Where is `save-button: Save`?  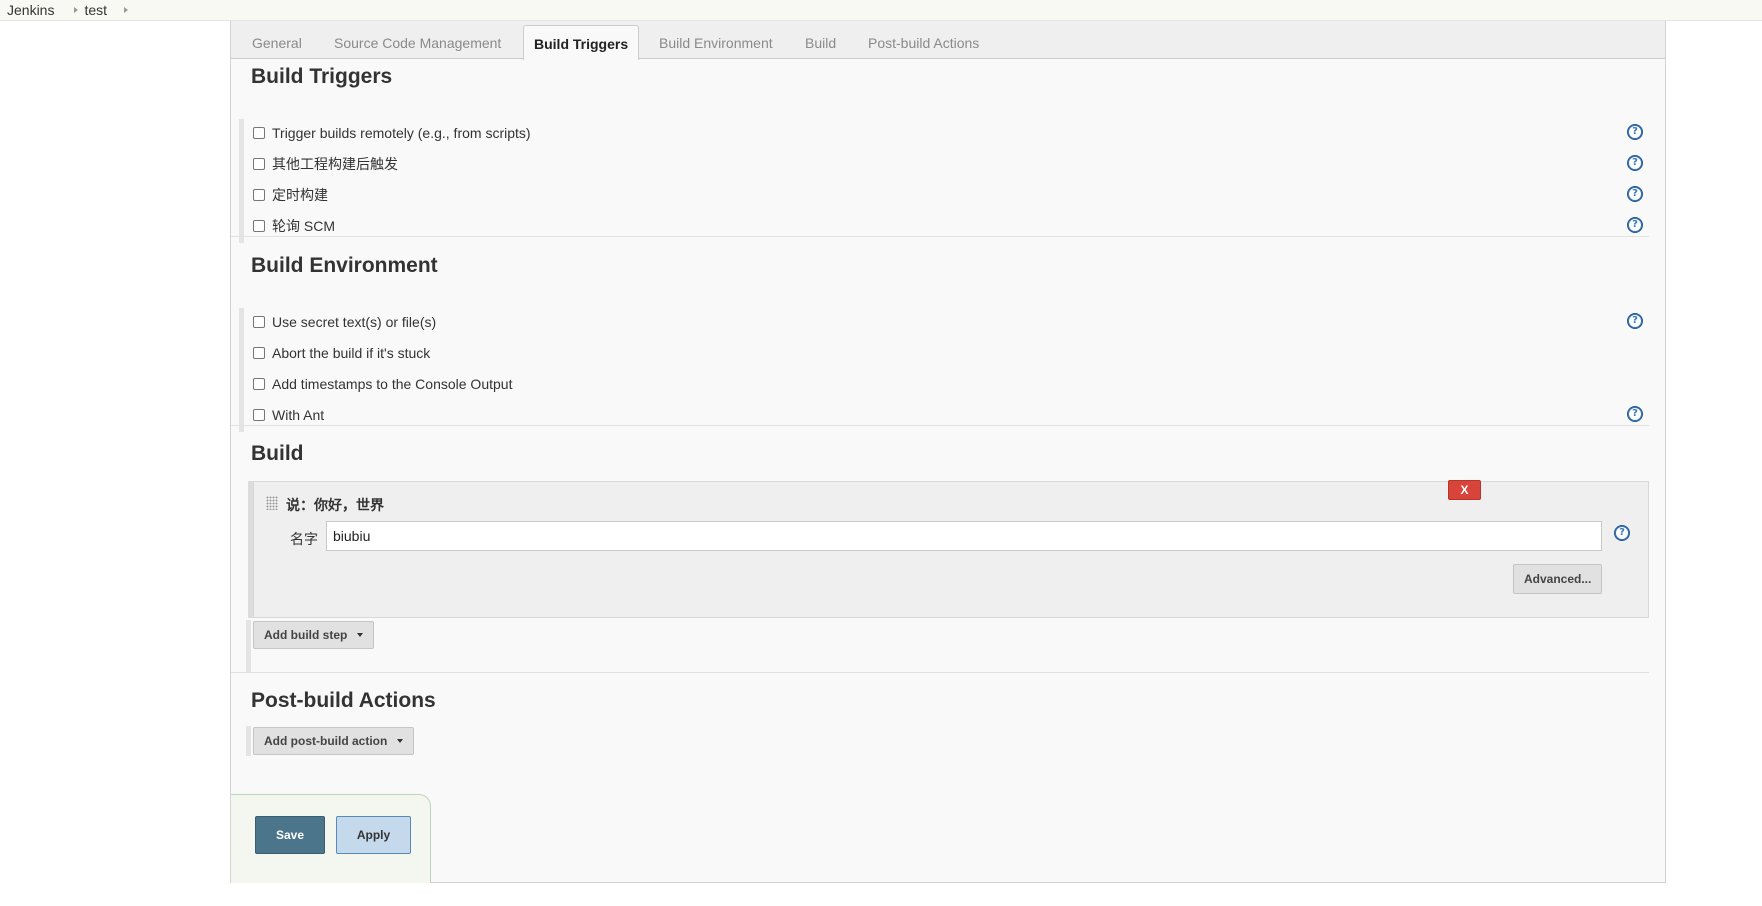 save-button: Save is located at coordinates (290, 835).